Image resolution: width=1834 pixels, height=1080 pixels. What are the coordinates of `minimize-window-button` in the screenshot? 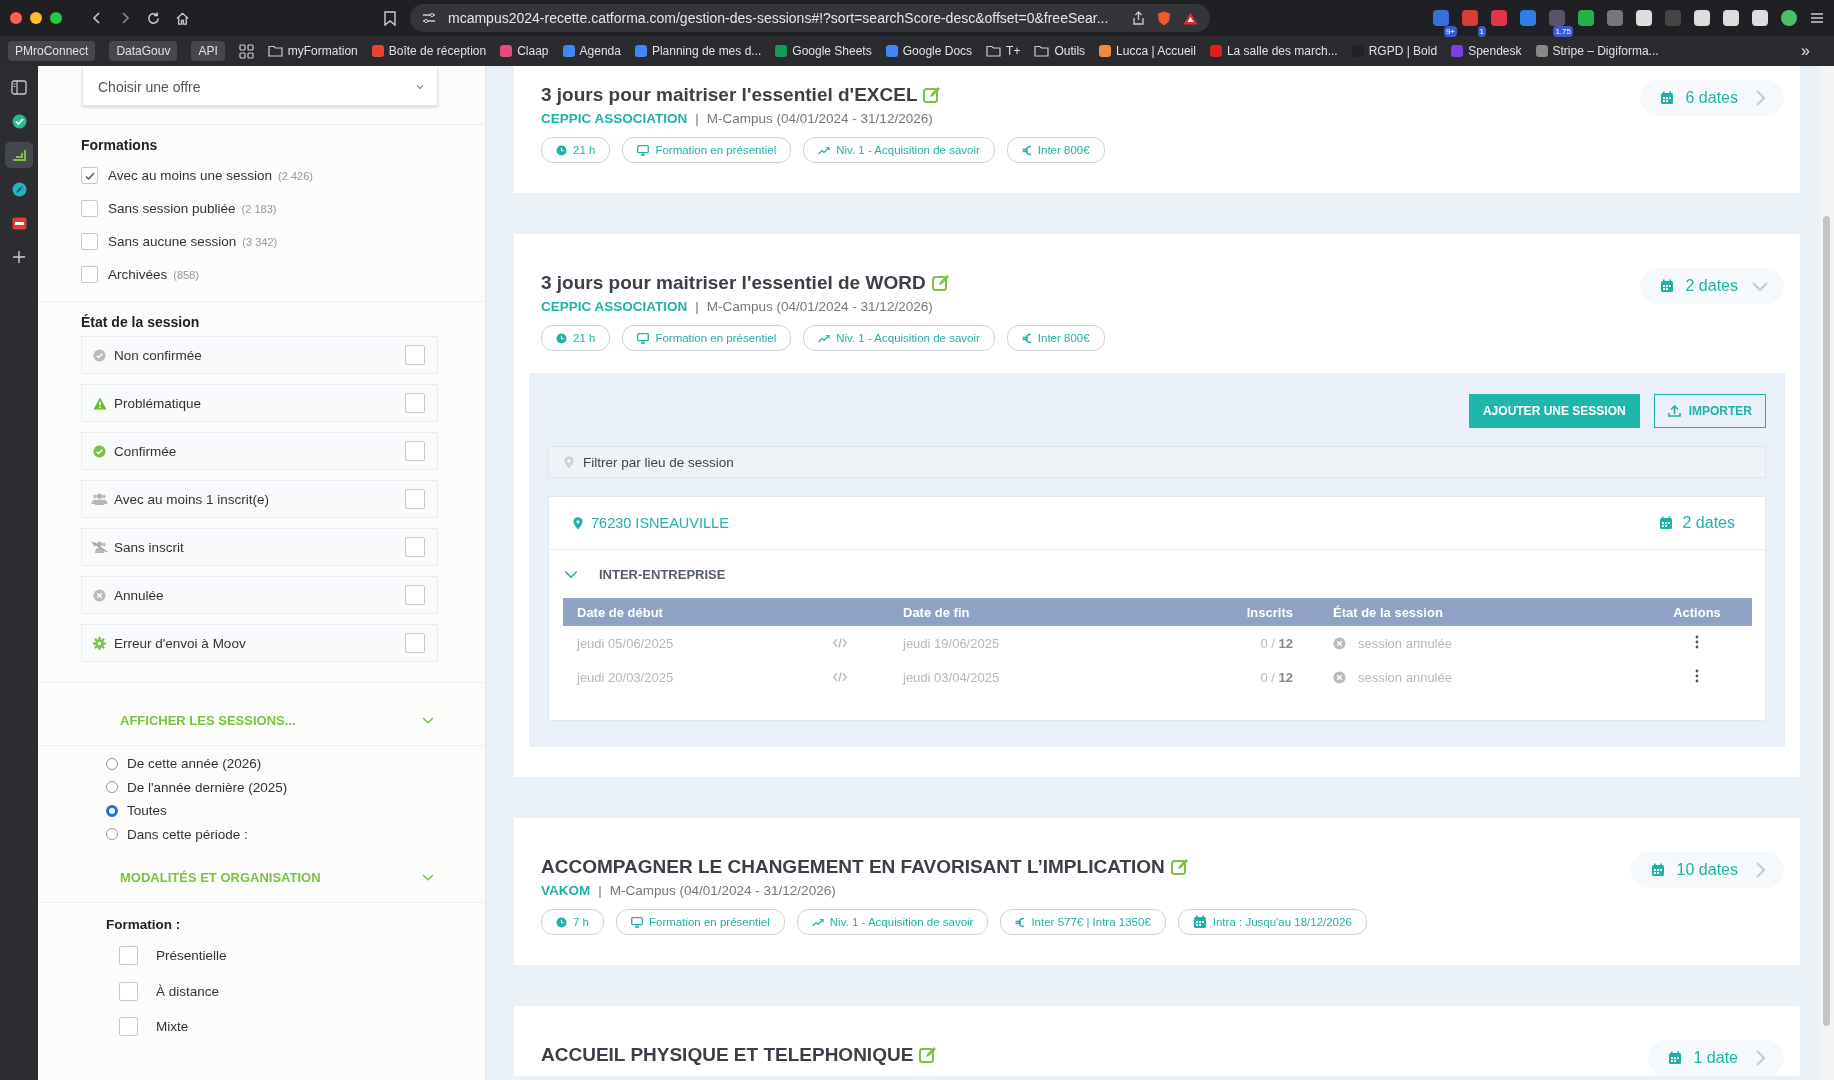 It's located at (36, 18).